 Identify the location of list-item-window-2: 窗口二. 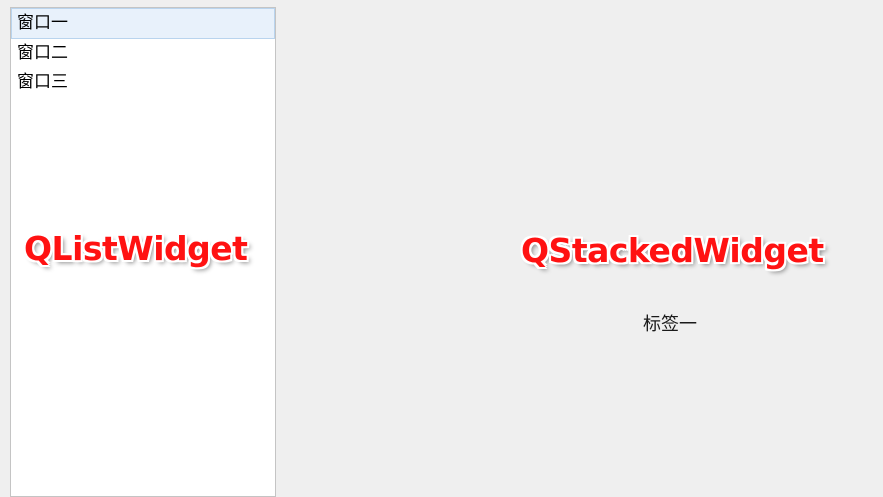
(143, 53).